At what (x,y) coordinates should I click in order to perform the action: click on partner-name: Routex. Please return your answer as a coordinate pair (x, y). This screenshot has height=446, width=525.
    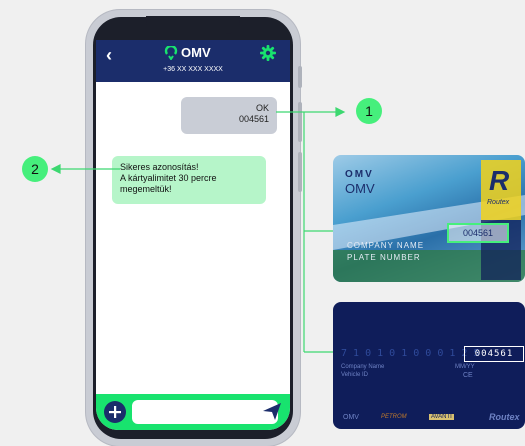
    Looking at the image, I should click on (498, 202).